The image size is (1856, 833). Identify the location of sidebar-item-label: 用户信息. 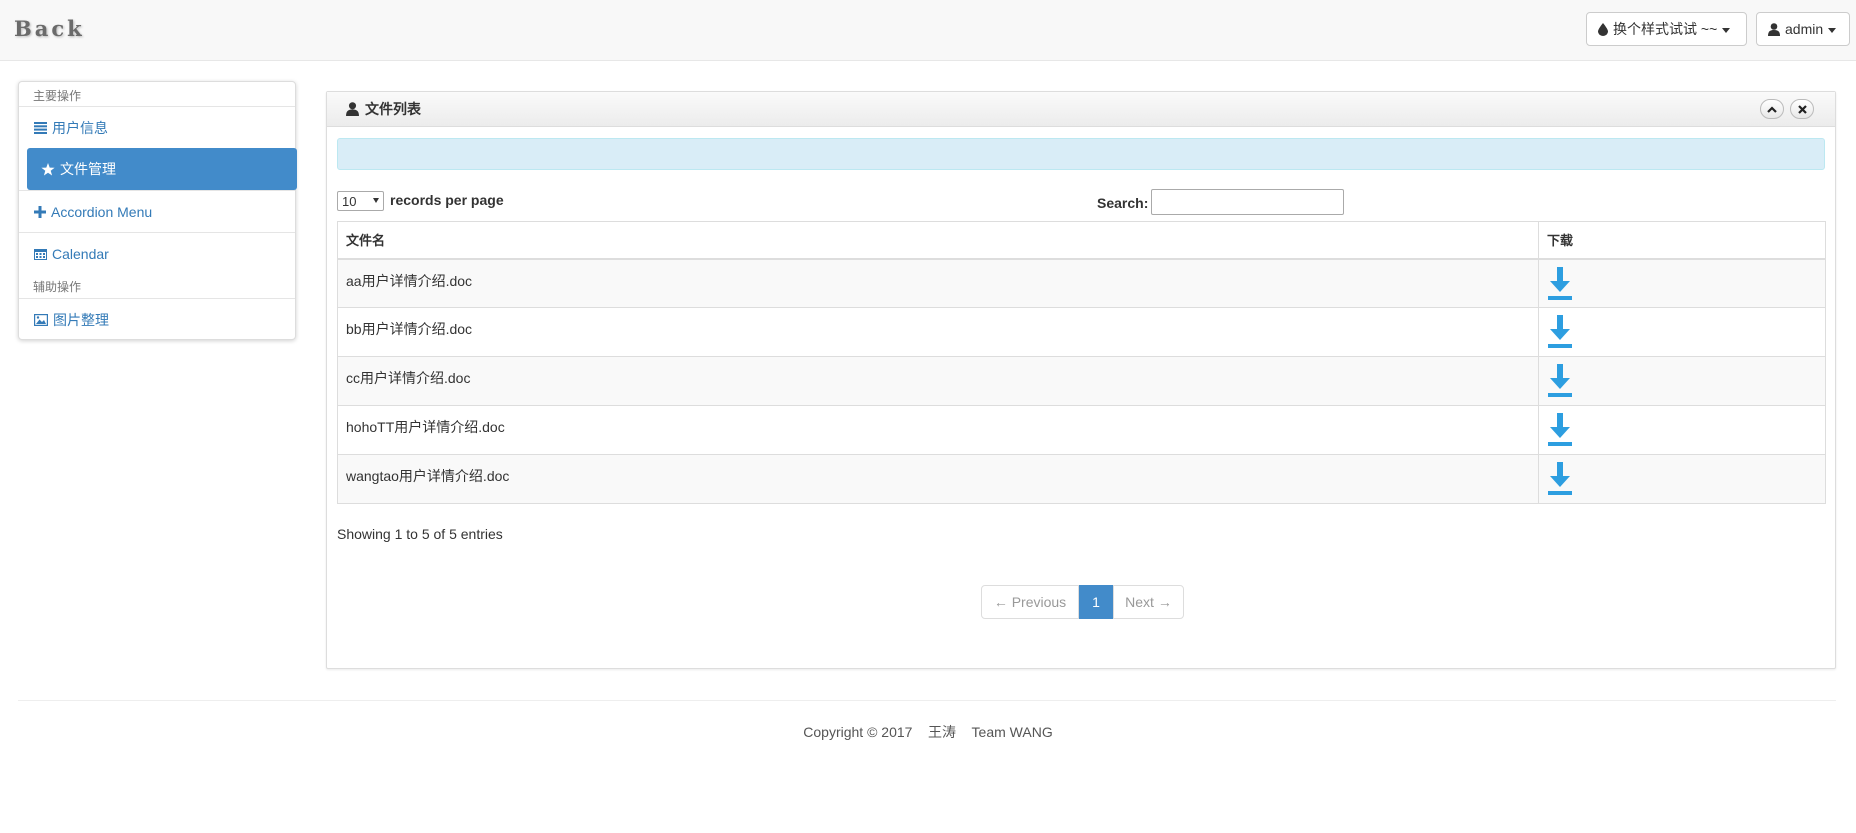
(80, 127).